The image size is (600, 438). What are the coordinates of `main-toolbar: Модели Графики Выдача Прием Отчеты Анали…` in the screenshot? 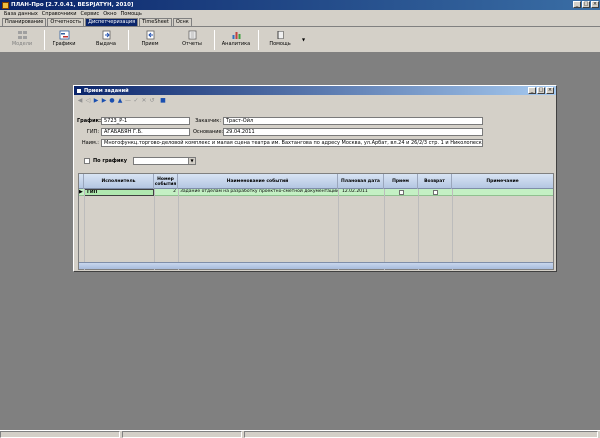 It's located at (300, 40).